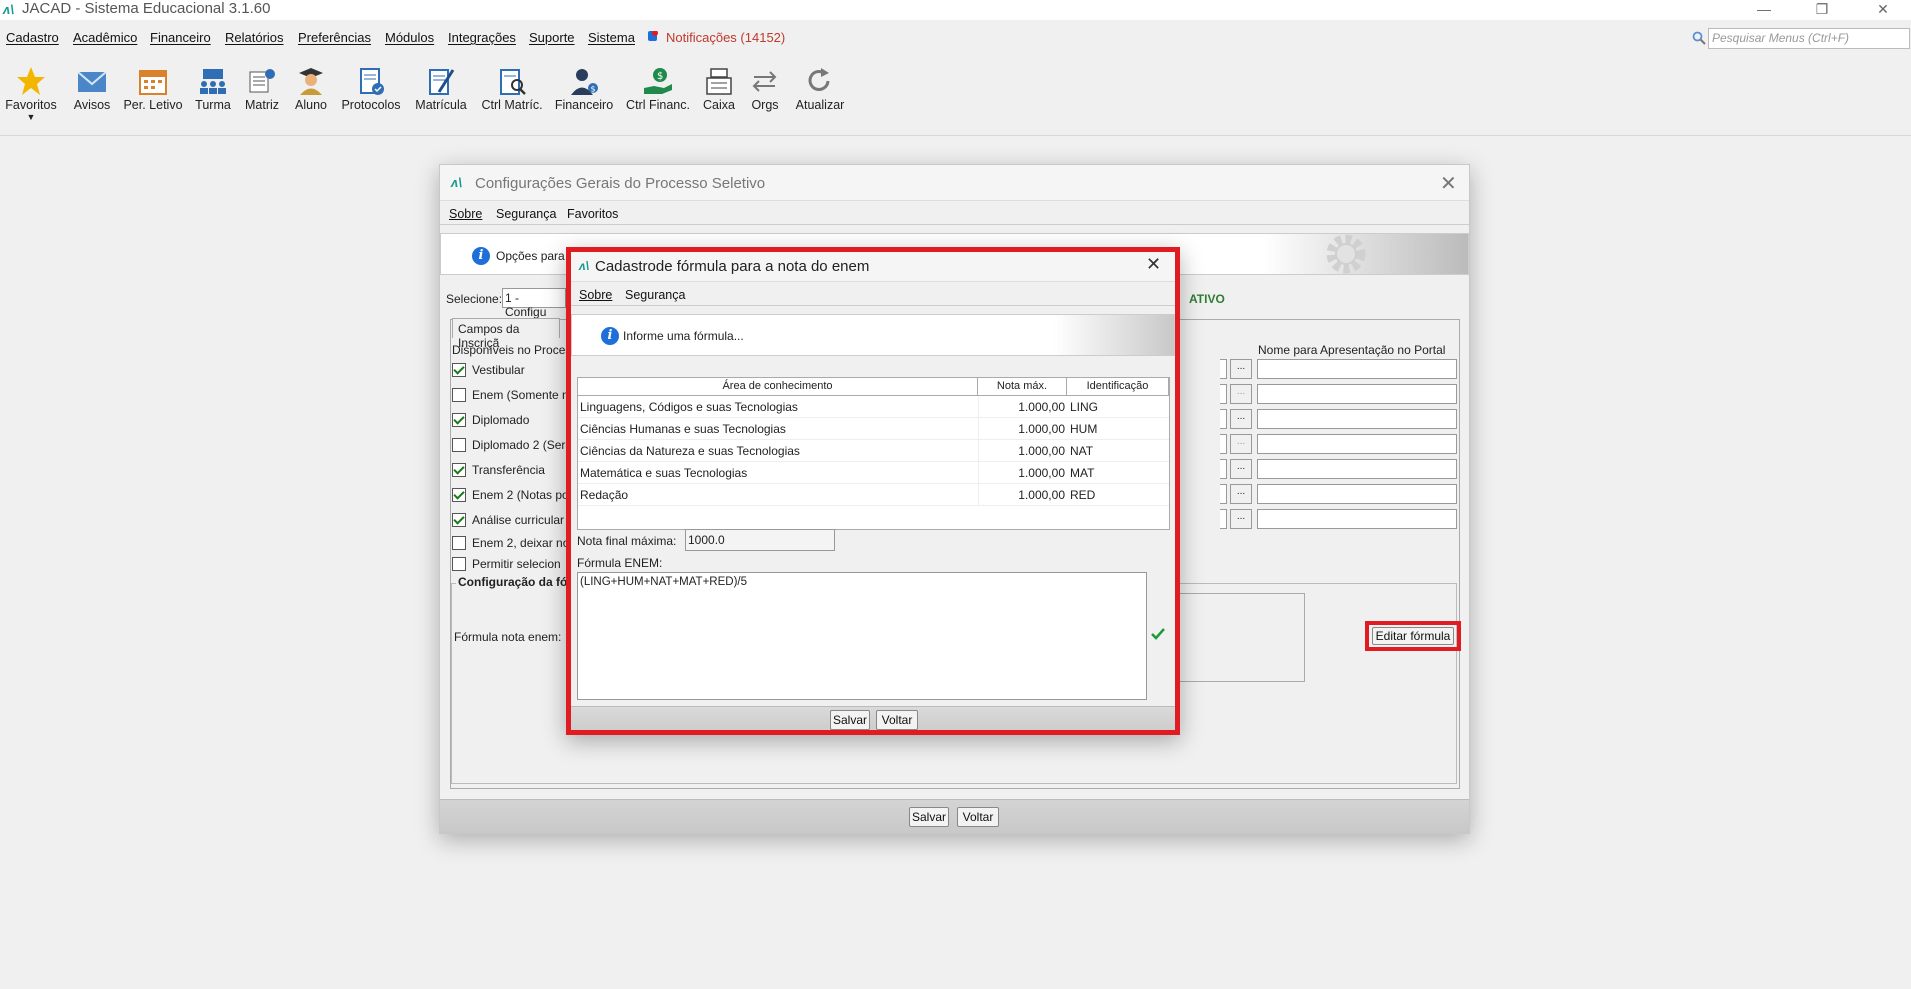 This screenshot has height=989, width=1911. I want to click on menu-modulos: Módulos, so click(409, 37).